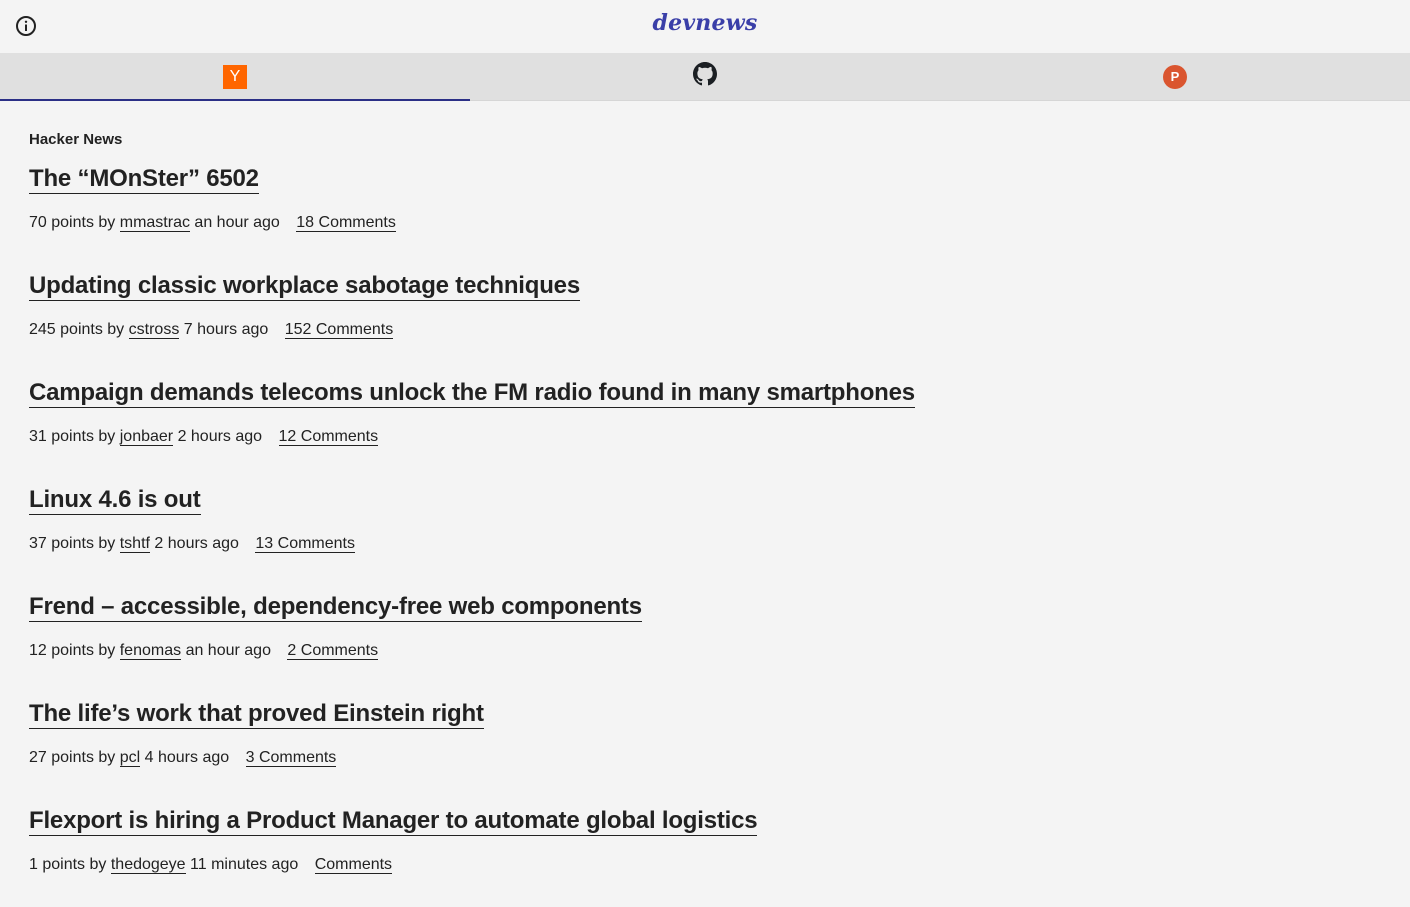  I want to click on story-author-link: pcl, so click(130, 758).